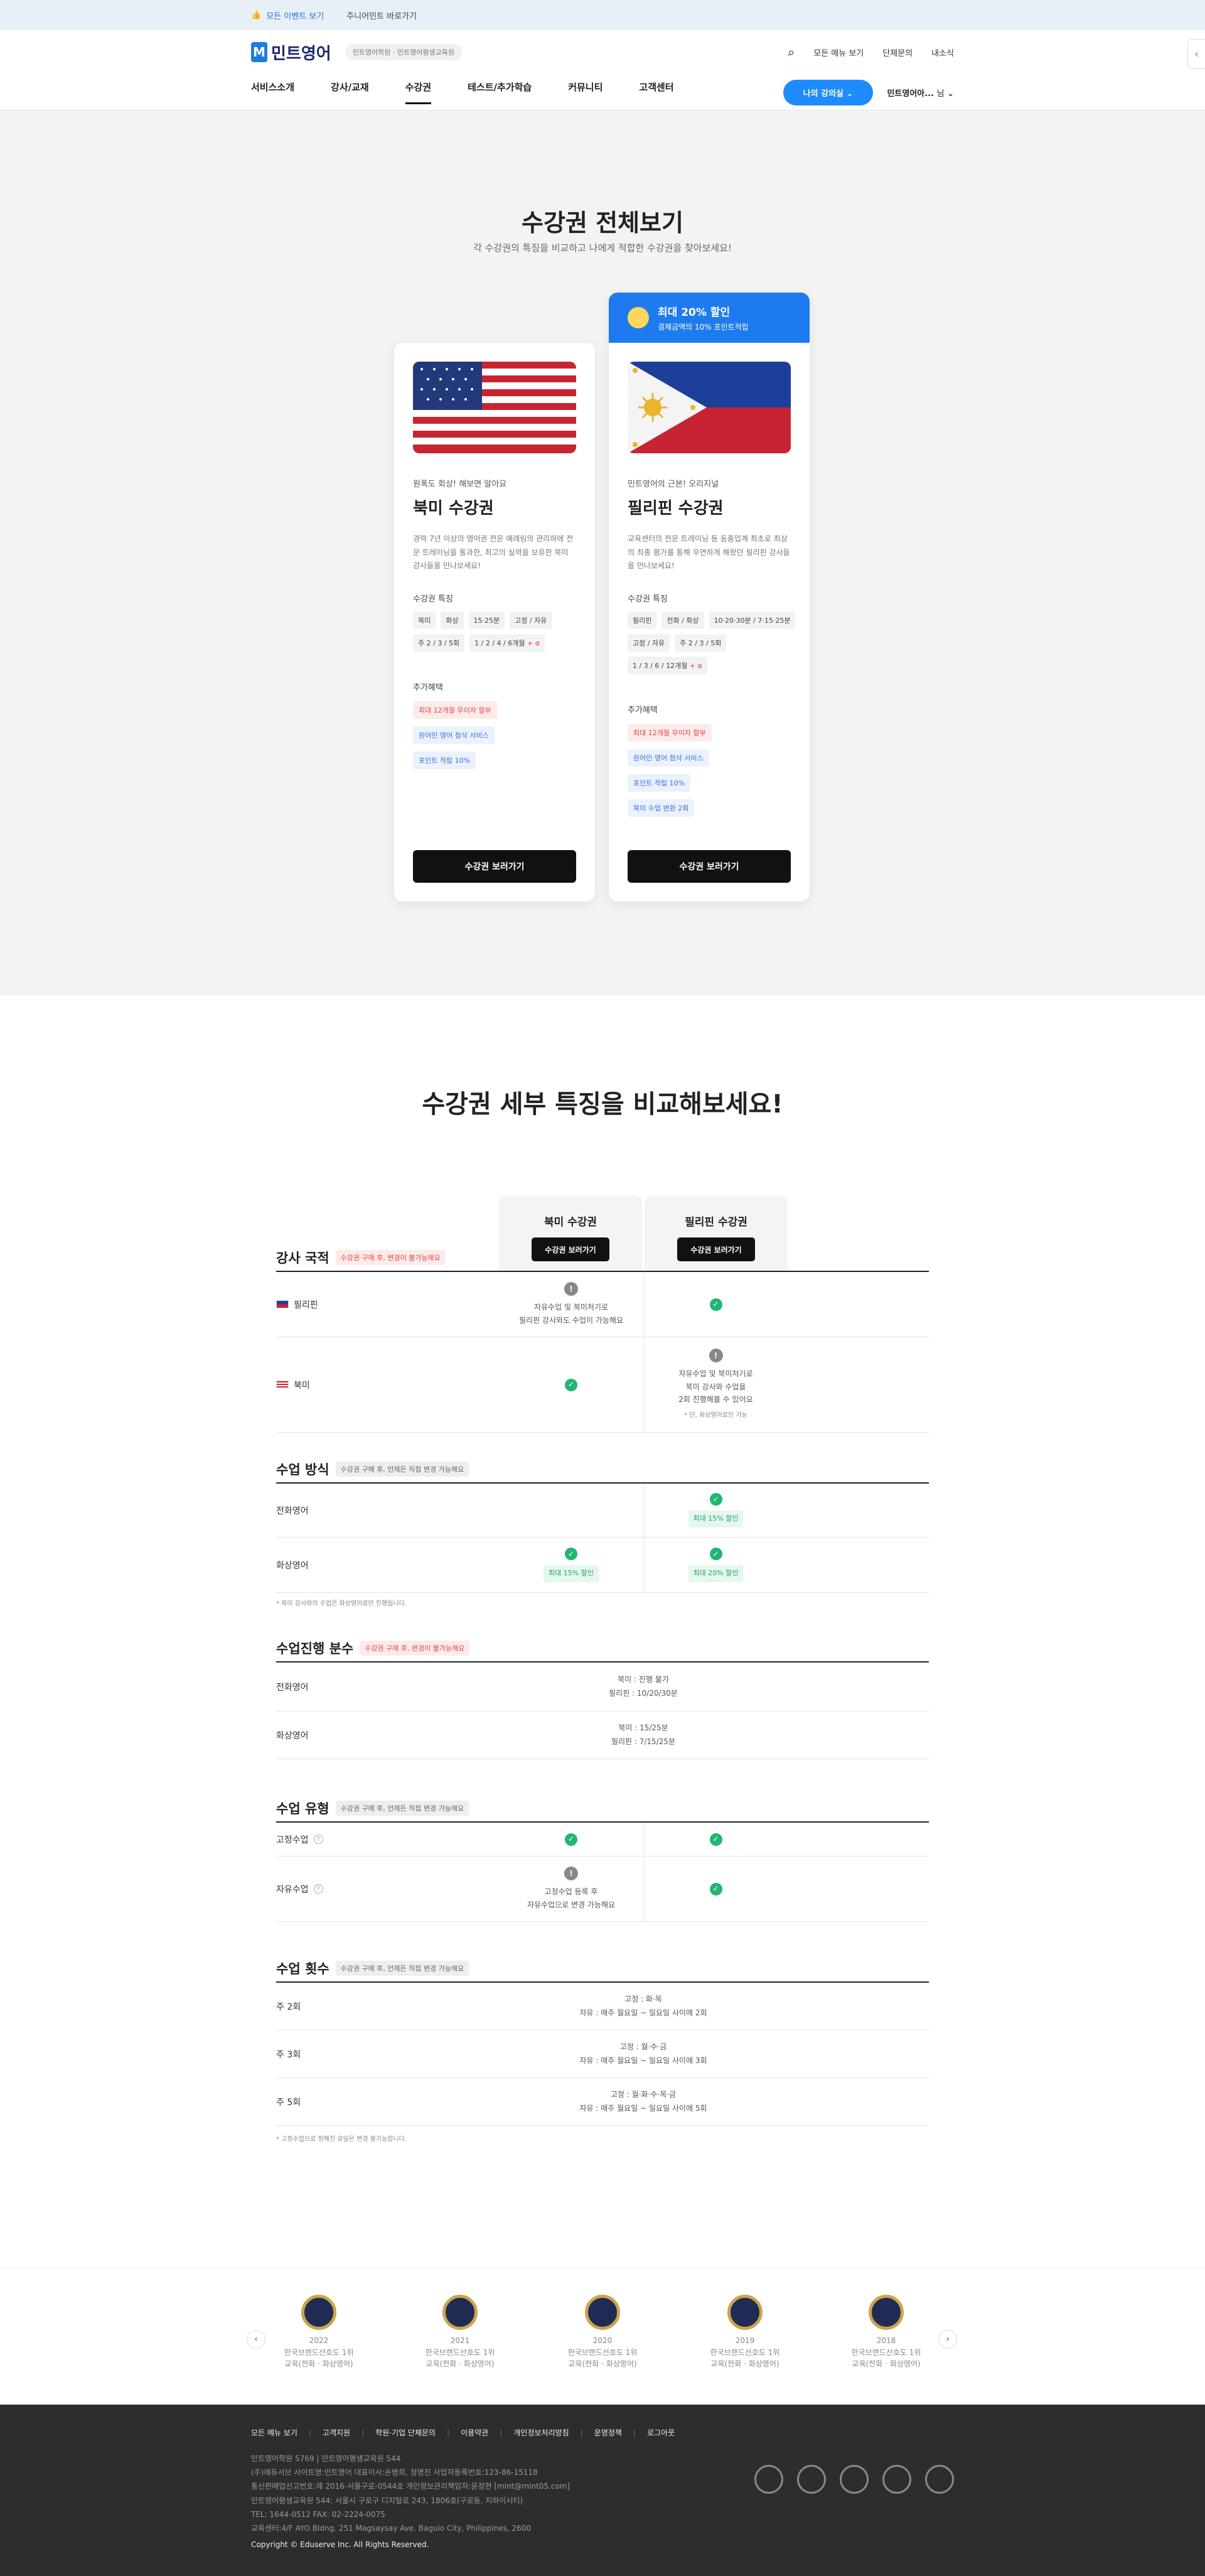 This screenshot has height=2576, width=1205. What do you see at coordinates (745, 2332) in the screenshot?
I see `award-item: 2019 한국브랜드선호도 1위교육(전화 · 화상영어)` at bounding box center [745, 2332].